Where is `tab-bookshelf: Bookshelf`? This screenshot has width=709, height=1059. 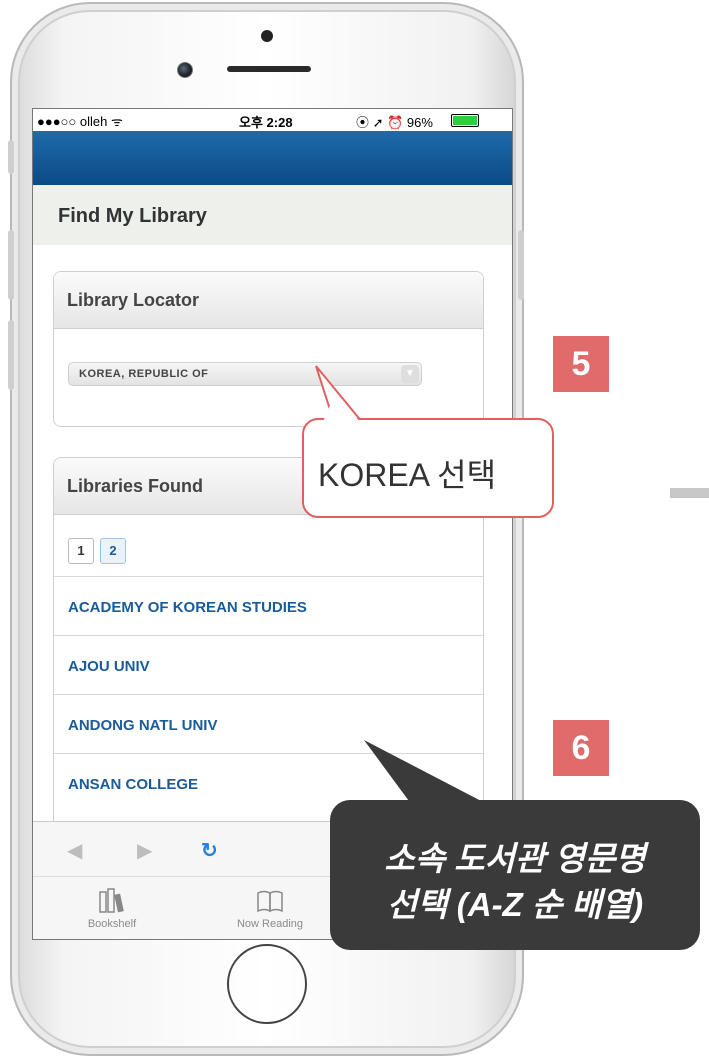 tab-bookshelf: Bookshelf is located at coordinates (112, 908).